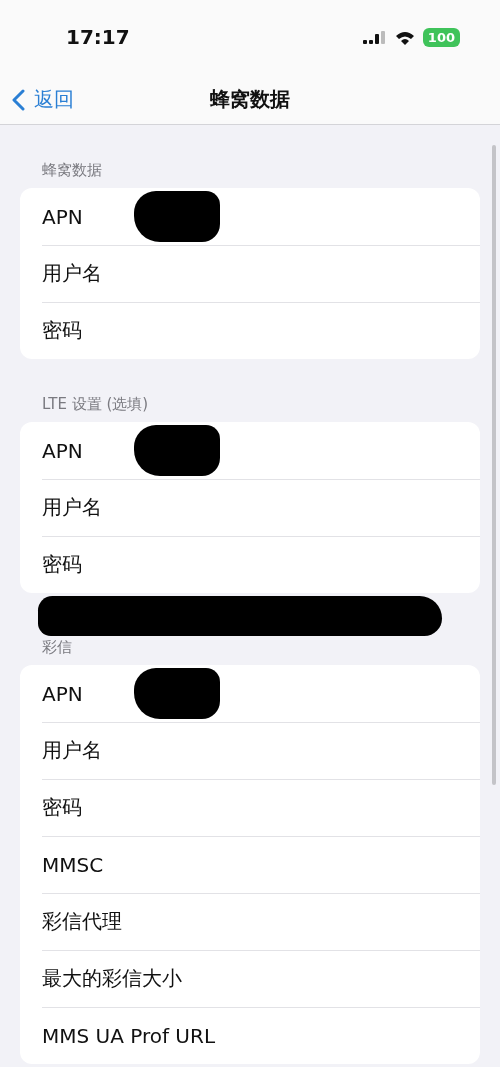 The width and height of the screenshot is (500, 1067). What do you see at coordinates (441, 37) in the screenshot?
I see `battery-indicator: 100` at bounding box center [441, 37].